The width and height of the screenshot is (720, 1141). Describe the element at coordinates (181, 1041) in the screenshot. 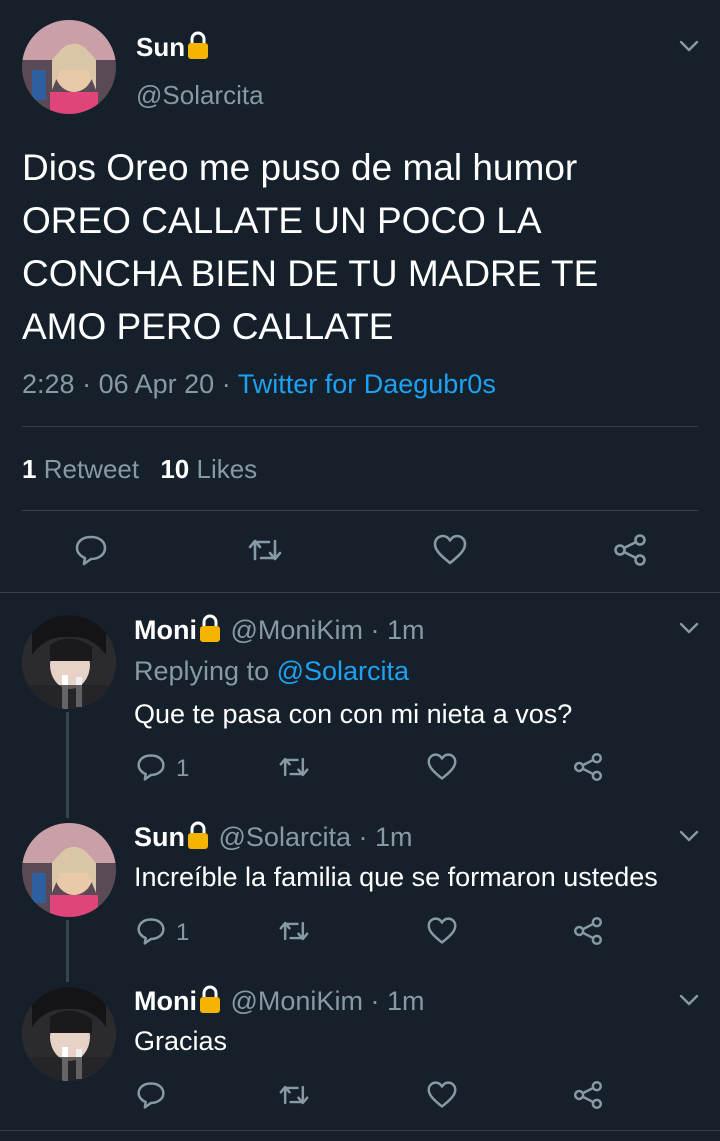

I see `tweet-text: Gracias` at that location.